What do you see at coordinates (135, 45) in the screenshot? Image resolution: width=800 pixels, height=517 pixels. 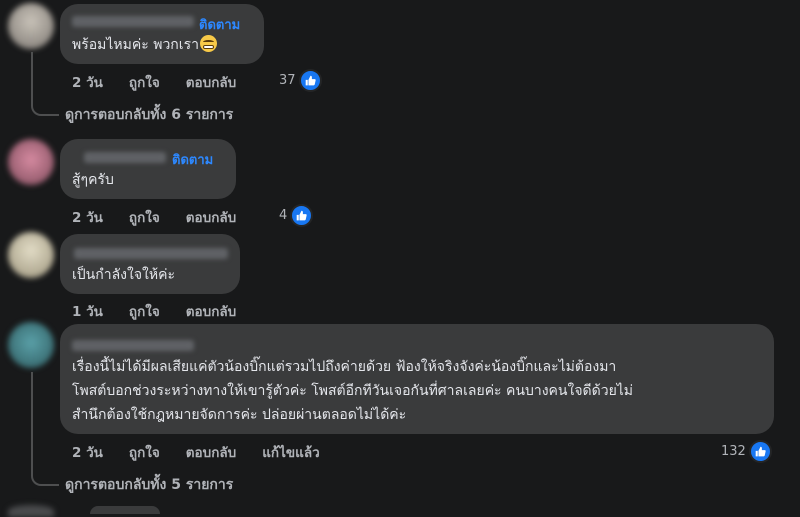 I see `comment-text-content: พร้อมไหมค่ะ พวกเรา` at bounding box center [135, 45].